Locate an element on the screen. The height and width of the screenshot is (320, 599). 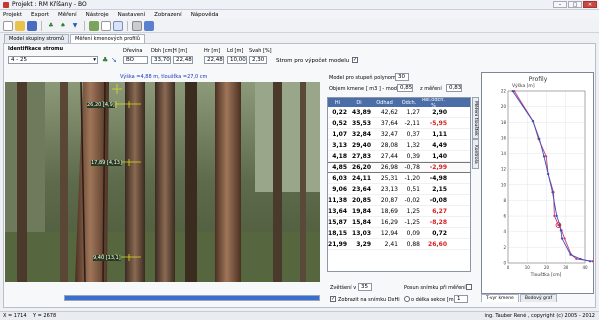
svah-field: 2,30 is located at coordinates (258, 60).